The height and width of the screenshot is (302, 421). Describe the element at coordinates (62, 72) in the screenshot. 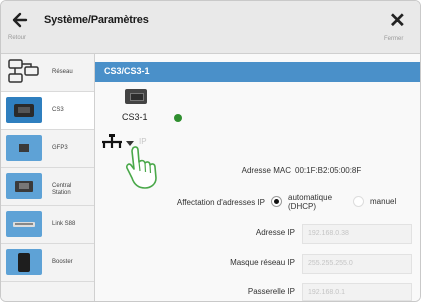

I see `sidebar-item-label: Réseau` at that location.